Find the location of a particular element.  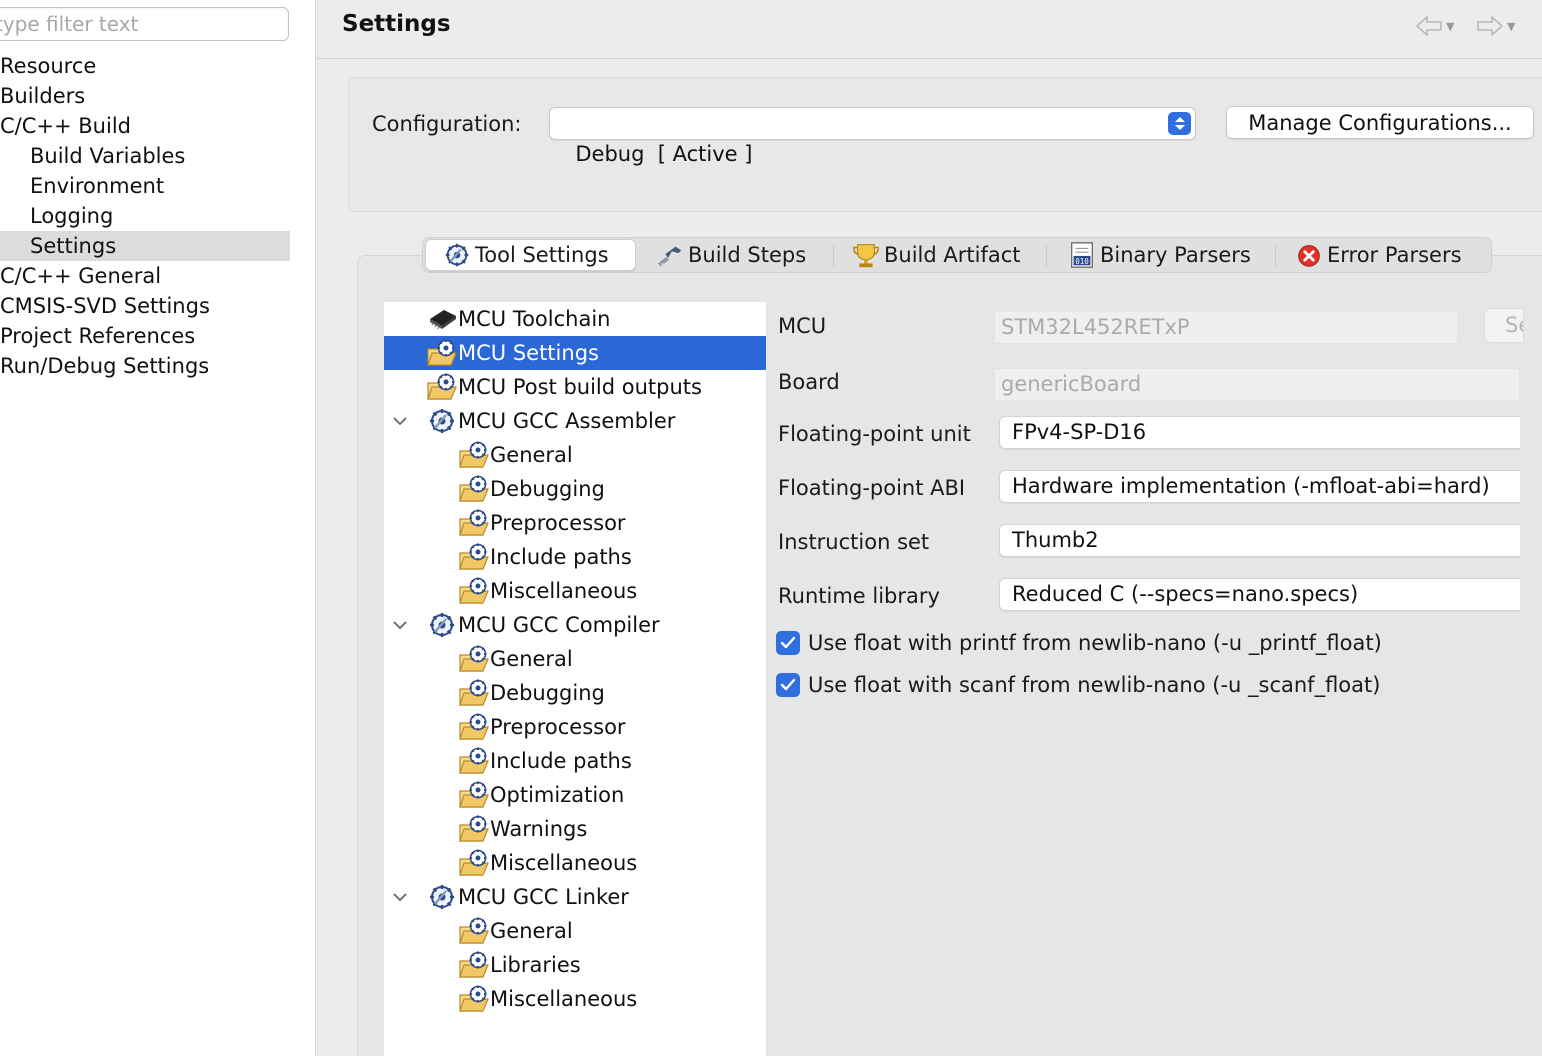

configuration-group is located at coordinates (945, 144).